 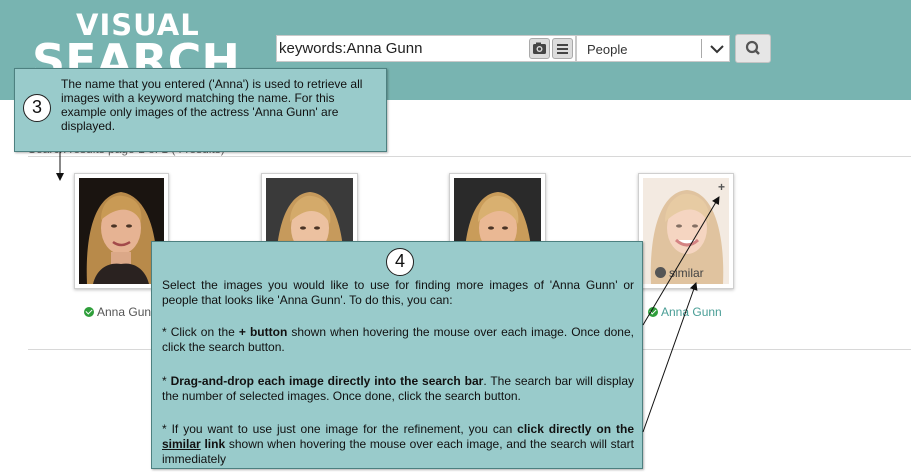 What do you see at coordinates (670, 357) in the screenshot?
I see `callout-4-arrow-similar` at bounding box center [670, 357].